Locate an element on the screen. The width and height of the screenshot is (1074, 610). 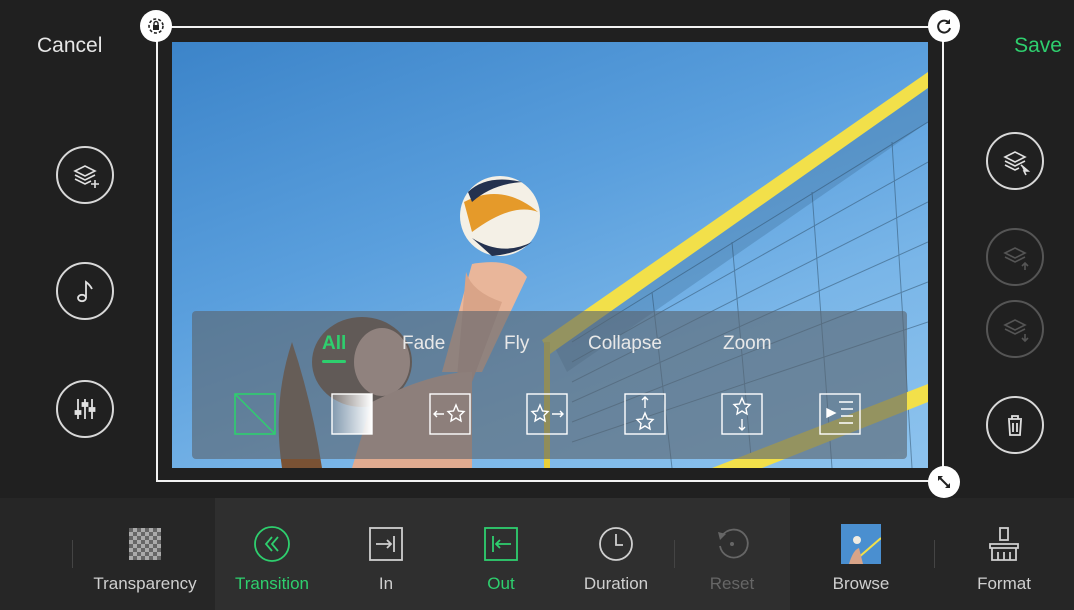
image-thumbnail-icon is located at coordinates (861, 544).